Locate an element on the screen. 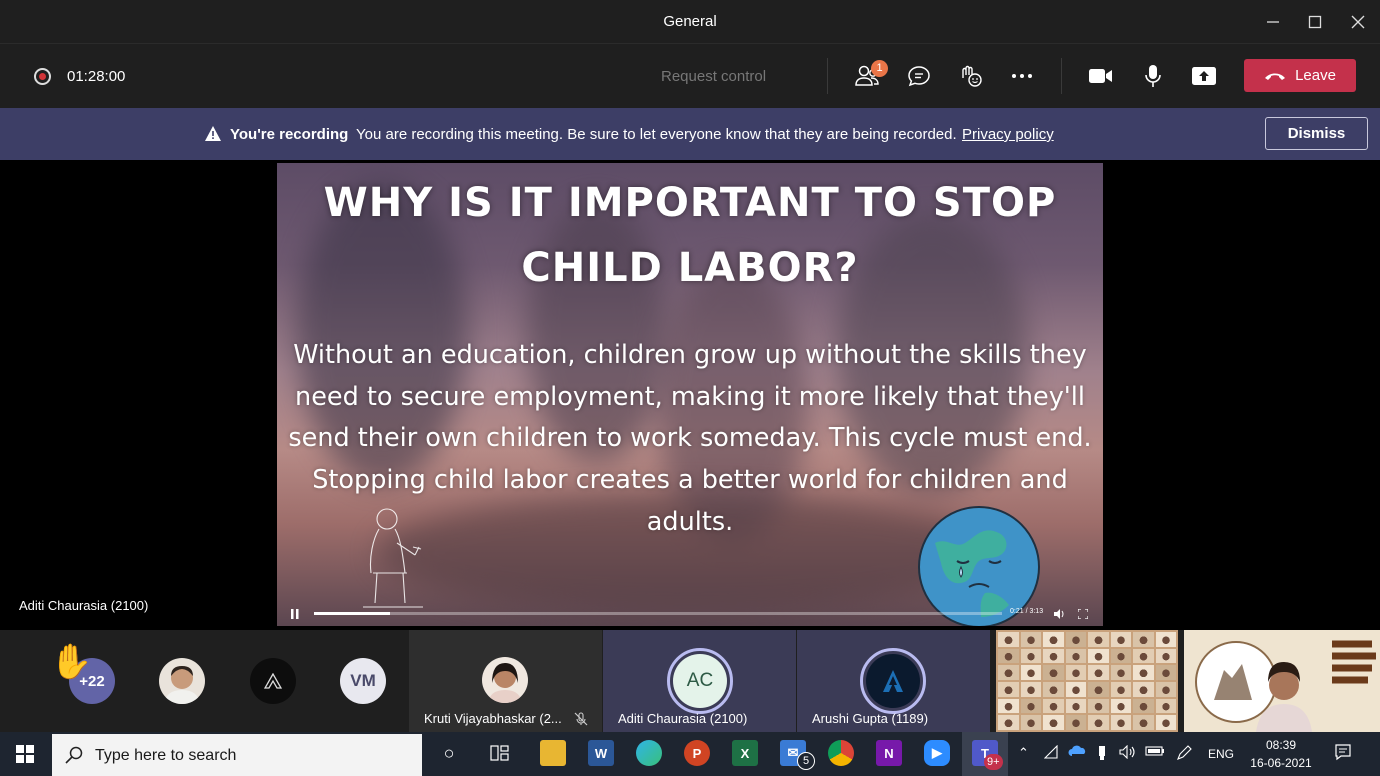 This screenshot has height=776, width=1380. participant-name: Arushi Gupta (1189) is located at coordinates (870, 718).